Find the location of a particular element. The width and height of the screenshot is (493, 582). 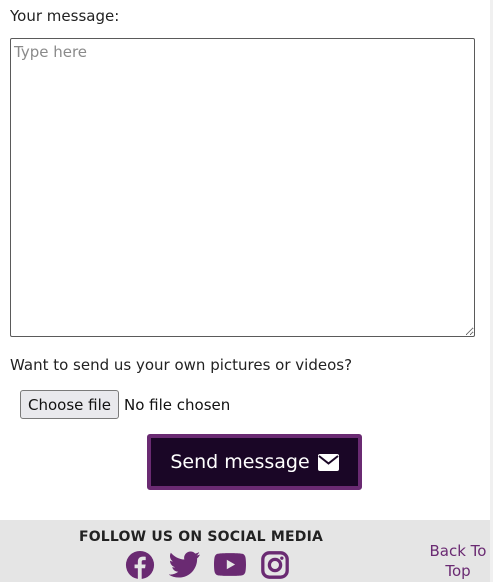

instagram-icon is located at coordinates (275, 565).